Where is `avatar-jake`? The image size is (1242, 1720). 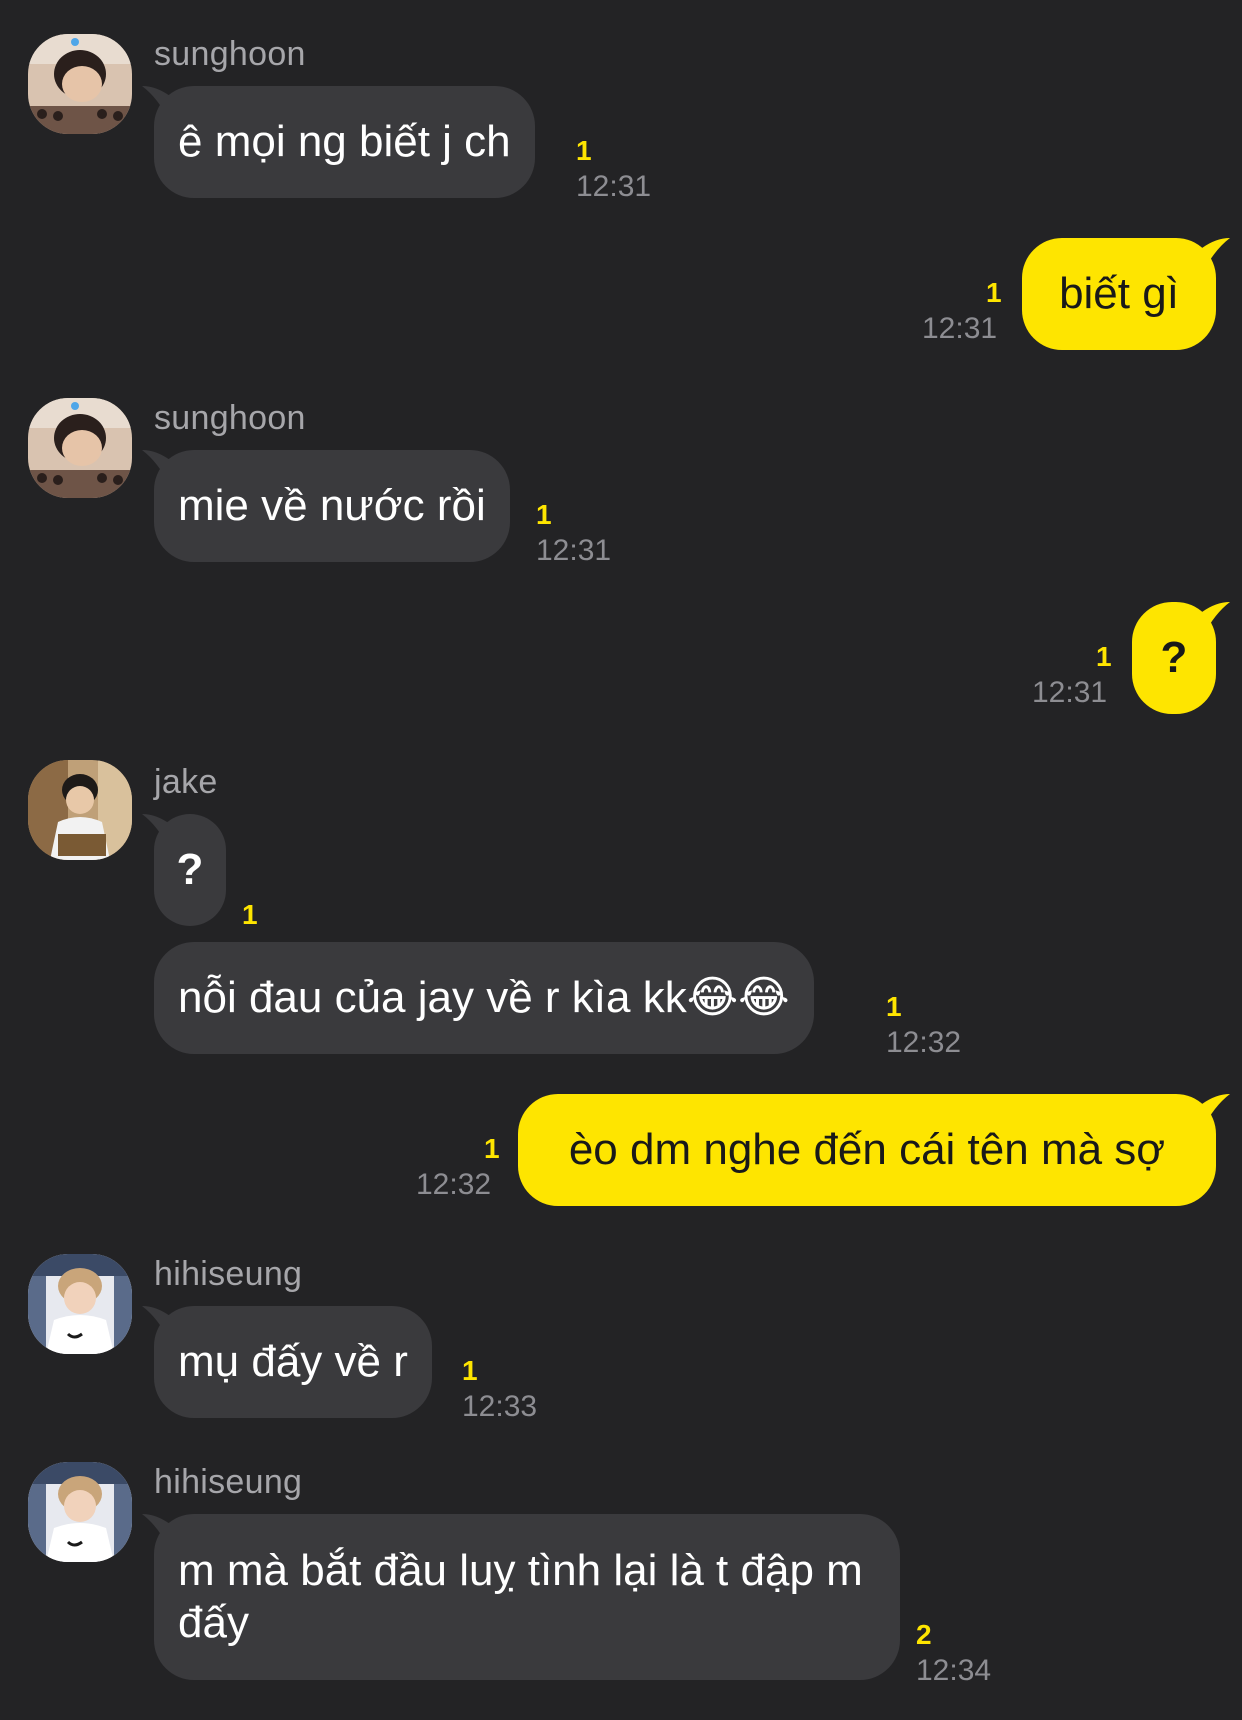
avatar-jake is located at coordinates (80, 810).